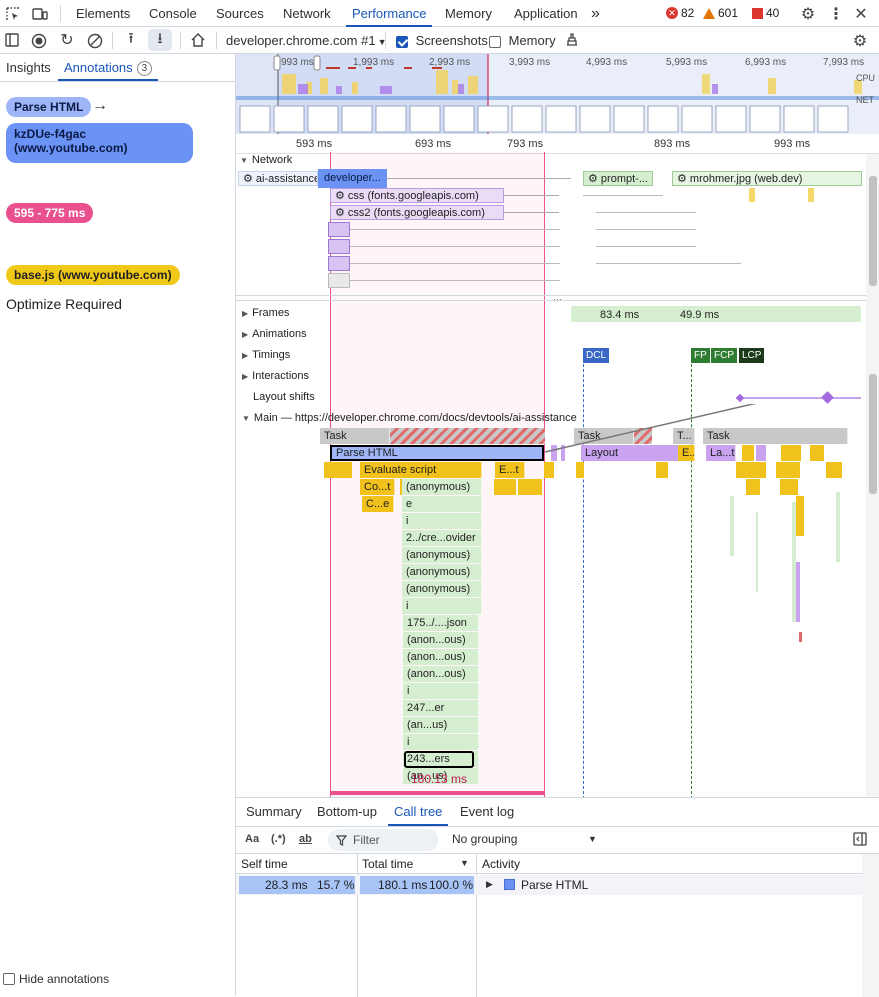 The image size is (879, 997). I want to click on settings-gear-icon: ⚙, so click(808, 14).